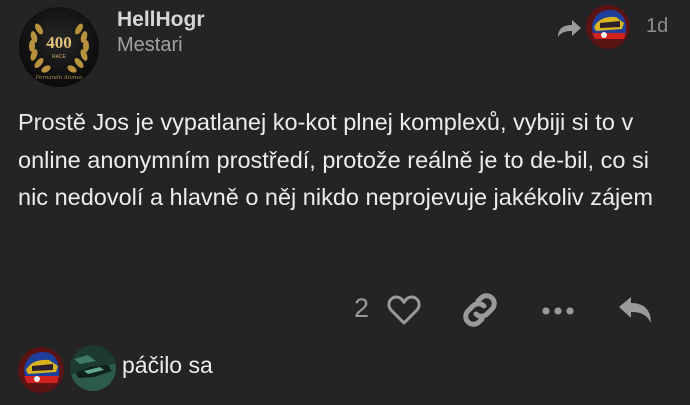  Describe the element at coordinates (167, 365) in the screenshot. I see `liked-by-text: páčilo sa` at that location.